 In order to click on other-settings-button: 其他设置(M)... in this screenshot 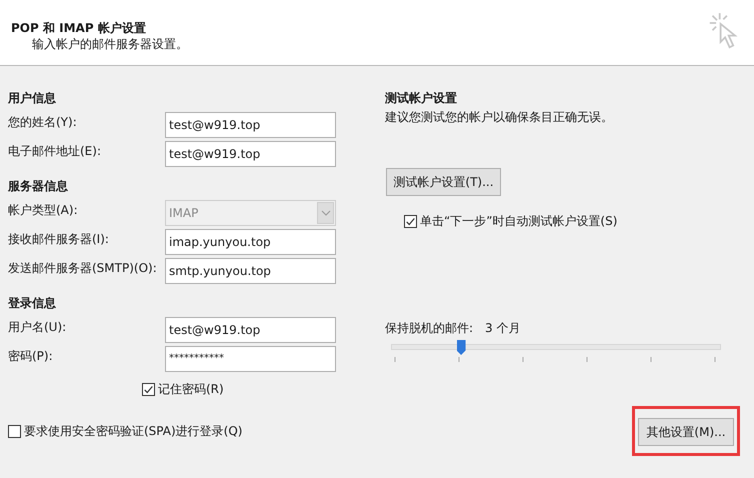, I will do `click(686, 432)`.